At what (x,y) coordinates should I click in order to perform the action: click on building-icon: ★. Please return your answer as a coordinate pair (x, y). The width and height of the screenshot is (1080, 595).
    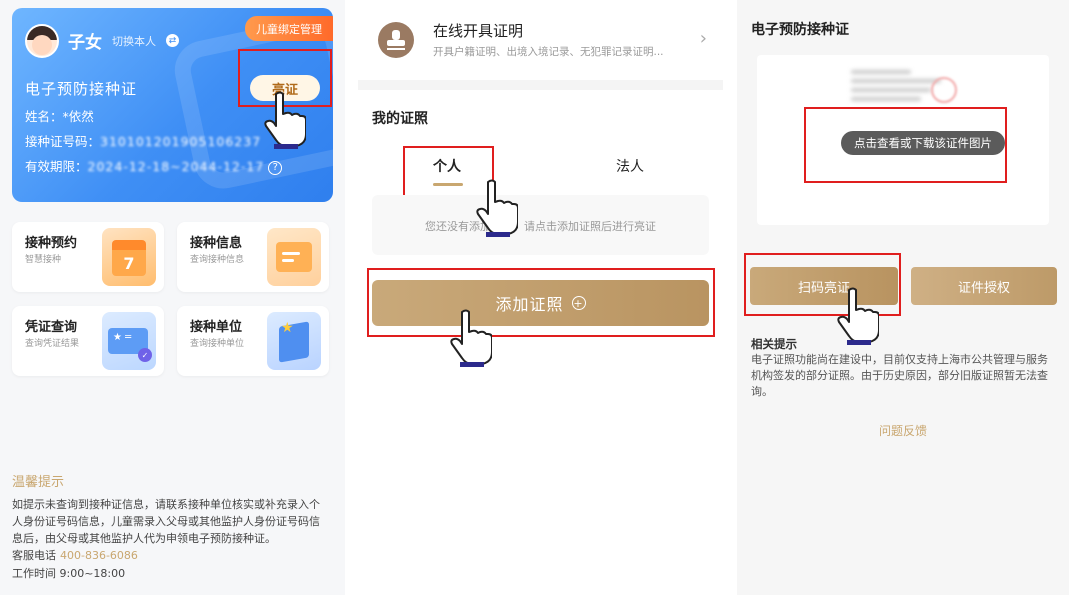
    Looking at the image, I should click on (294, 341).